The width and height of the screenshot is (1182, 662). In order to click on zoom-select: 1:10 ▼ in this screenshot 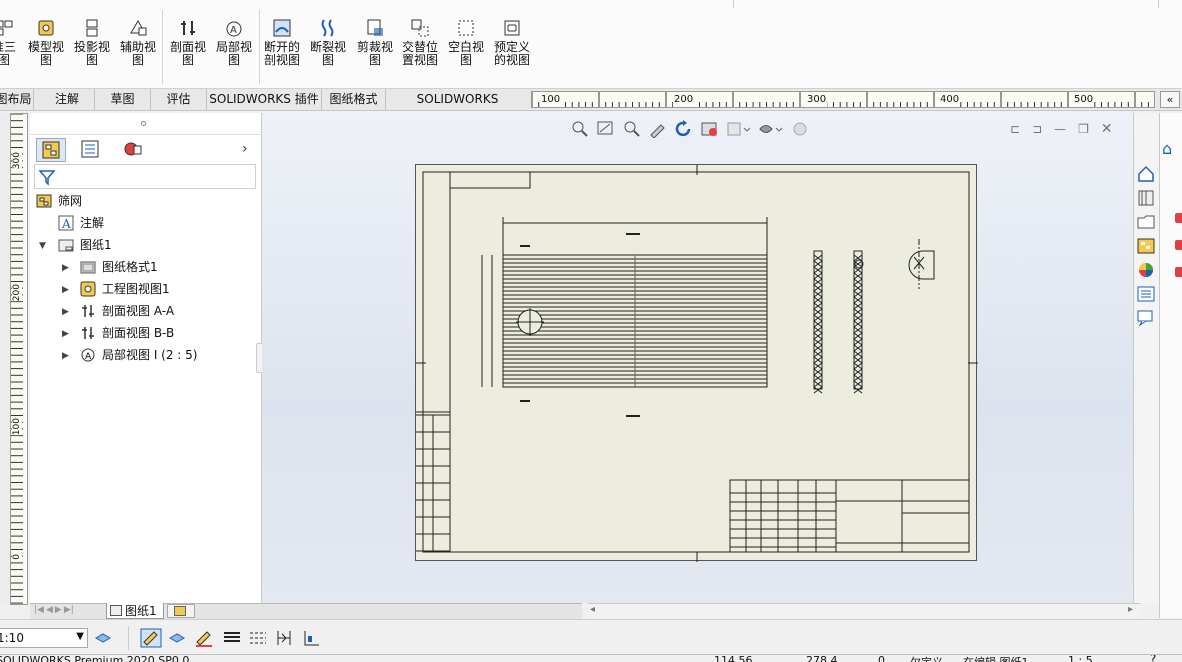, I will do `click(44, 638)`.